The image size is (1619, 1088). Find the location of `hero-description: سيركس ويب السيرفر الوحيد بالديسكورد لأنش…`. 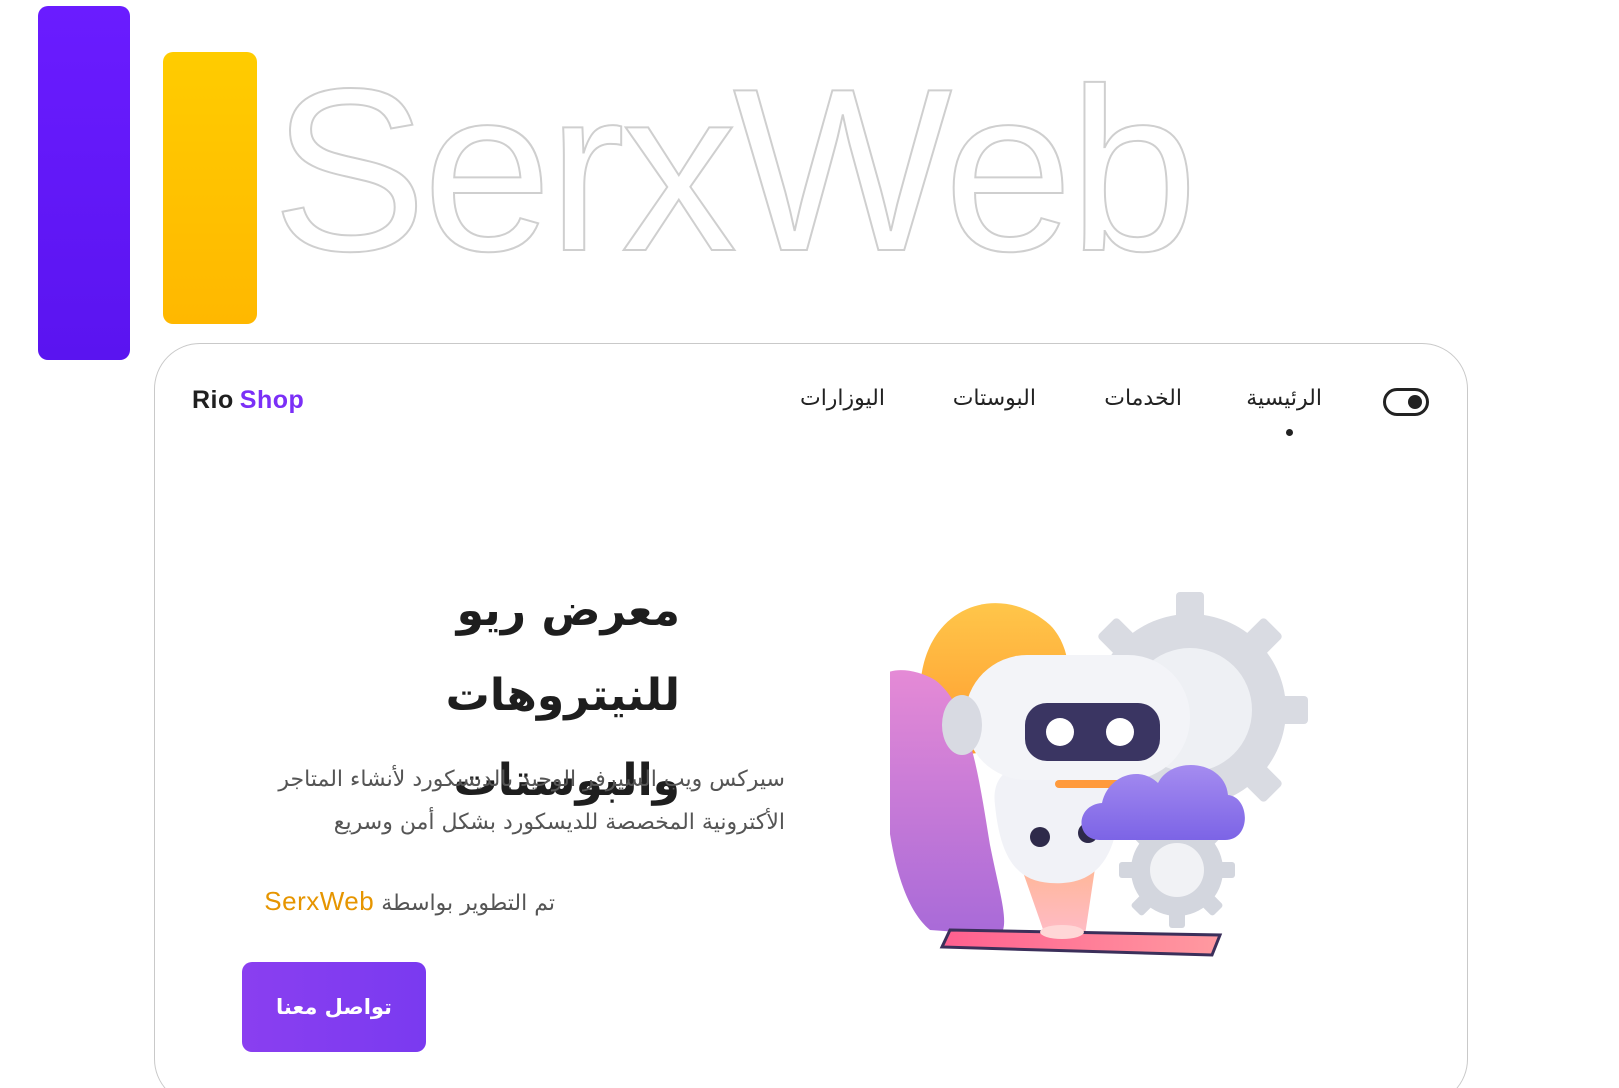

hero-description: سيركس ويب السيرفر الوحيد بالديسكورد لأنش… is located at coordinates (531, 801).